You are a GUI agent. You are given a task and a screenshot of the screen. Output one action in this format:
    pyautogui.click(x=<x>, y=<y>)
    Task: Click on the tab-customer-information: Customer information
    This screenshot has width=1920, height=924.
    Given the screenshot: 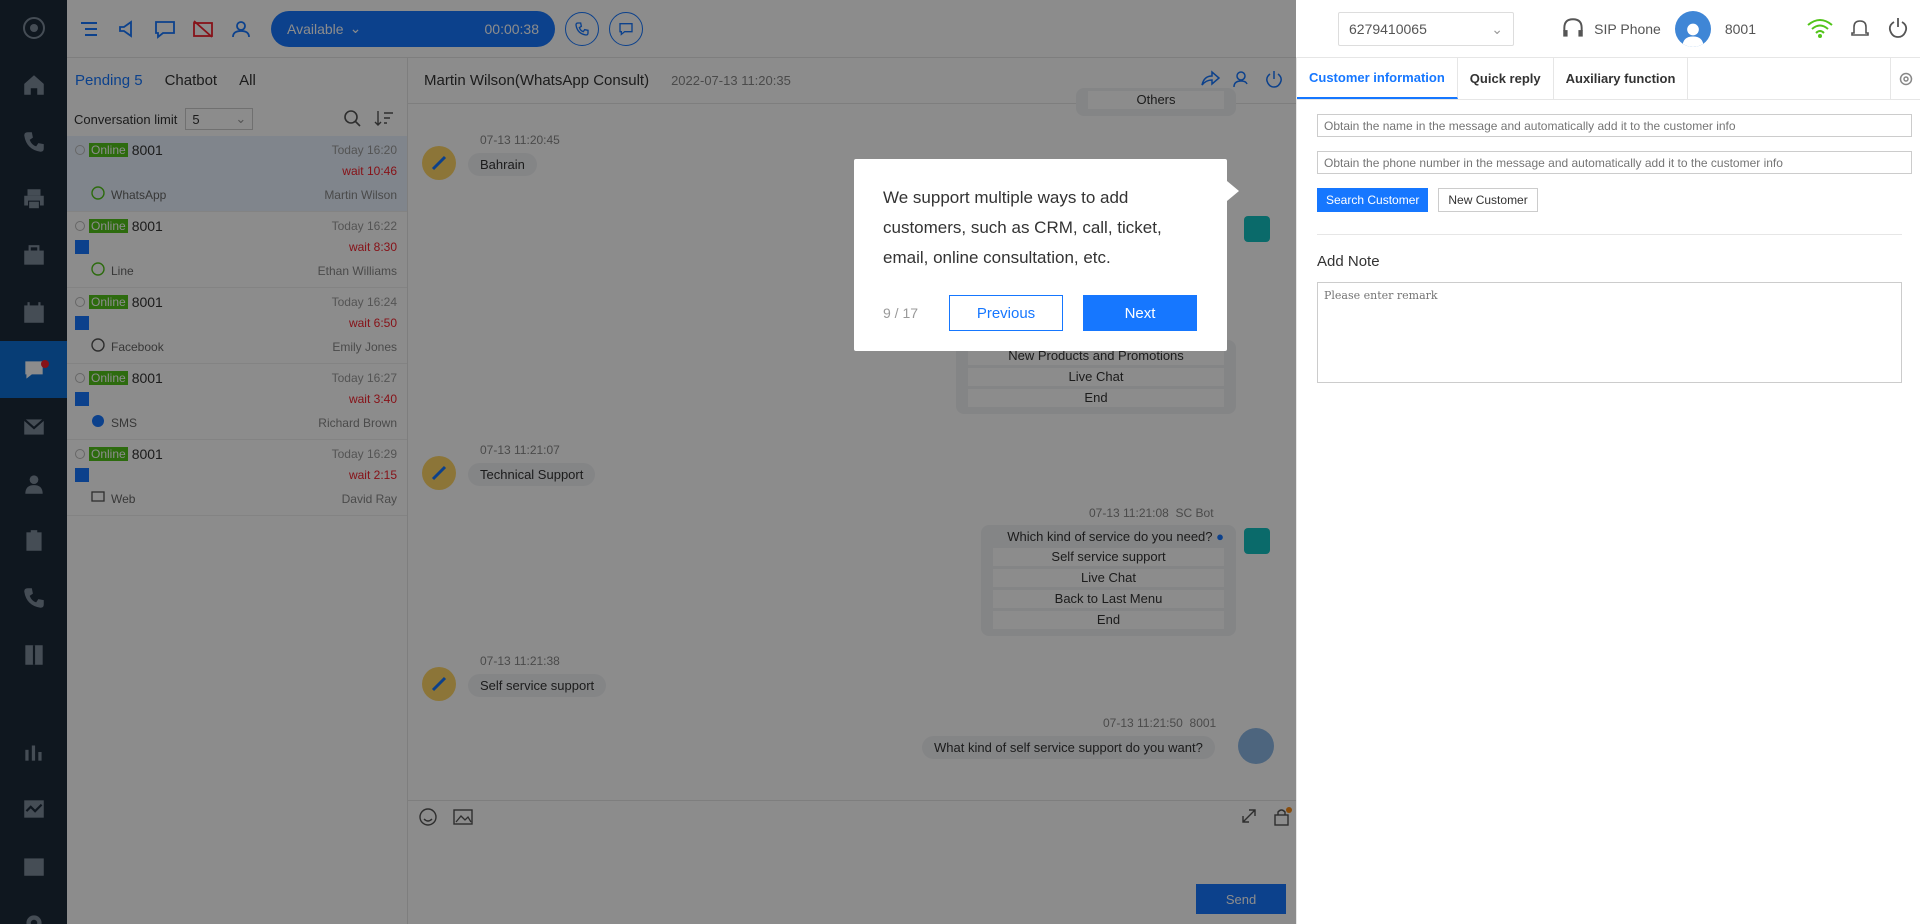 What is the action you would take?
    pyautogui.click(x=1377, y=78)
    